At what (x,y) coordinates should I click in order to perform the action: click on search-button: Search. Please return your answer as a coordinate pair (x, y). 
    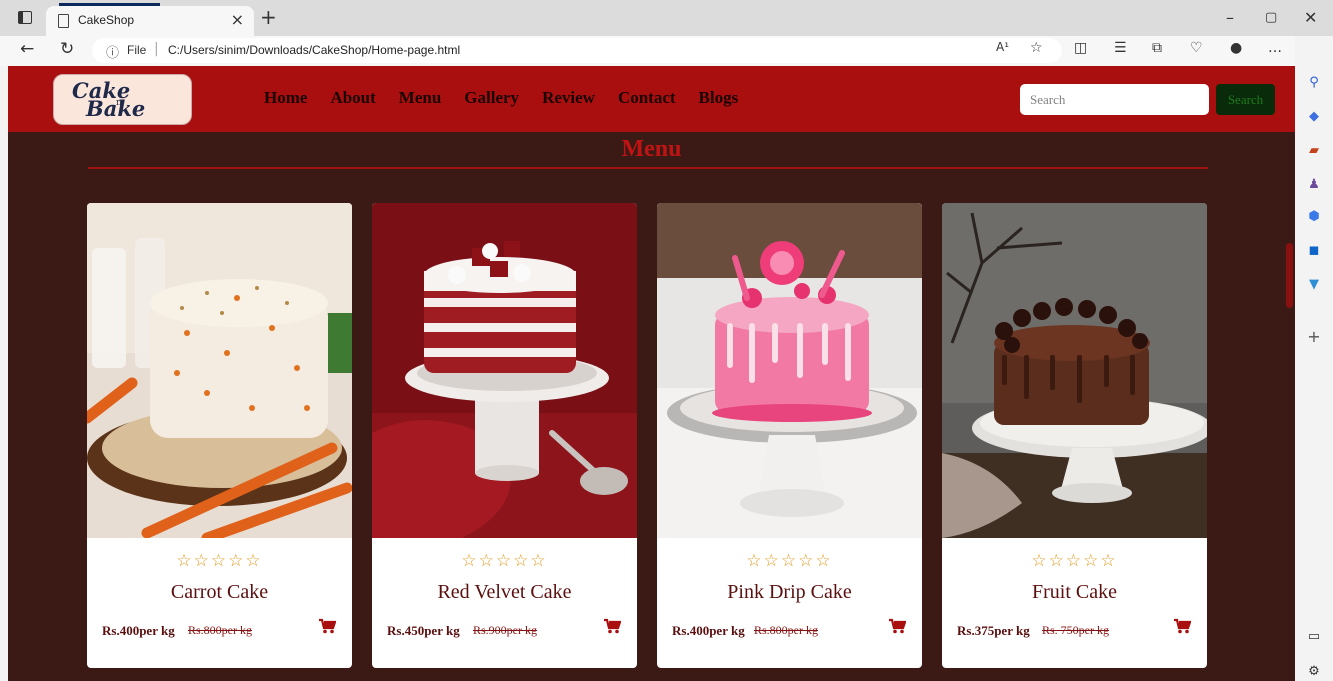
    Looking at the image, I should click on (1245, 99).